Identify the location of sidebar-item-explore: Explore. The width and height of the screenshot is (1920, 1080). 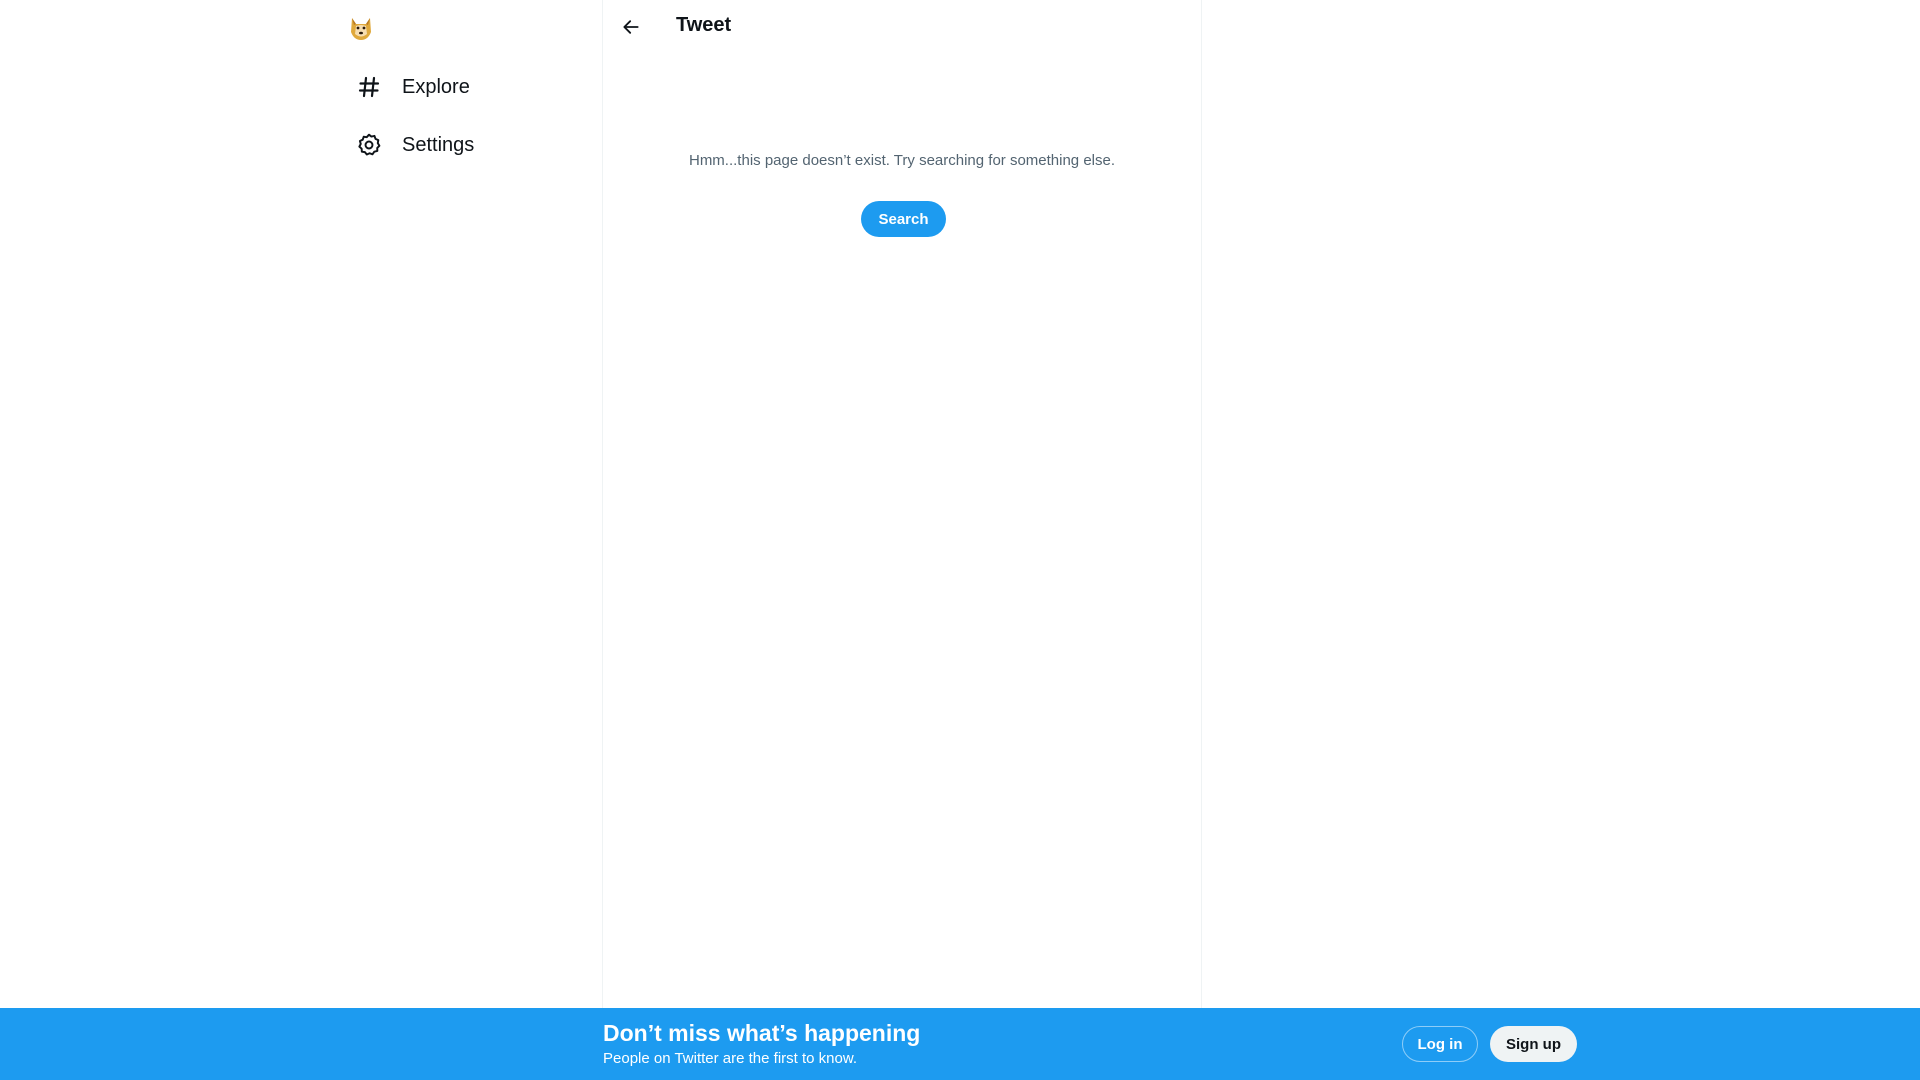
(413, 87).